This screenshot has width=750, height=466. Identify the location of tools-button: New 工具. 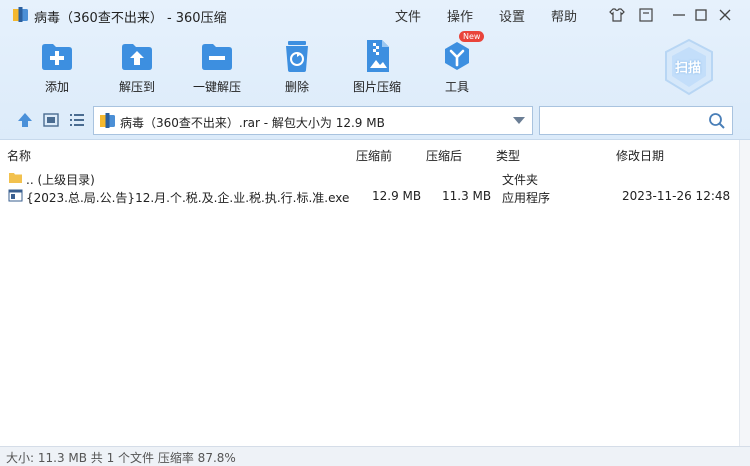
(457, 63).